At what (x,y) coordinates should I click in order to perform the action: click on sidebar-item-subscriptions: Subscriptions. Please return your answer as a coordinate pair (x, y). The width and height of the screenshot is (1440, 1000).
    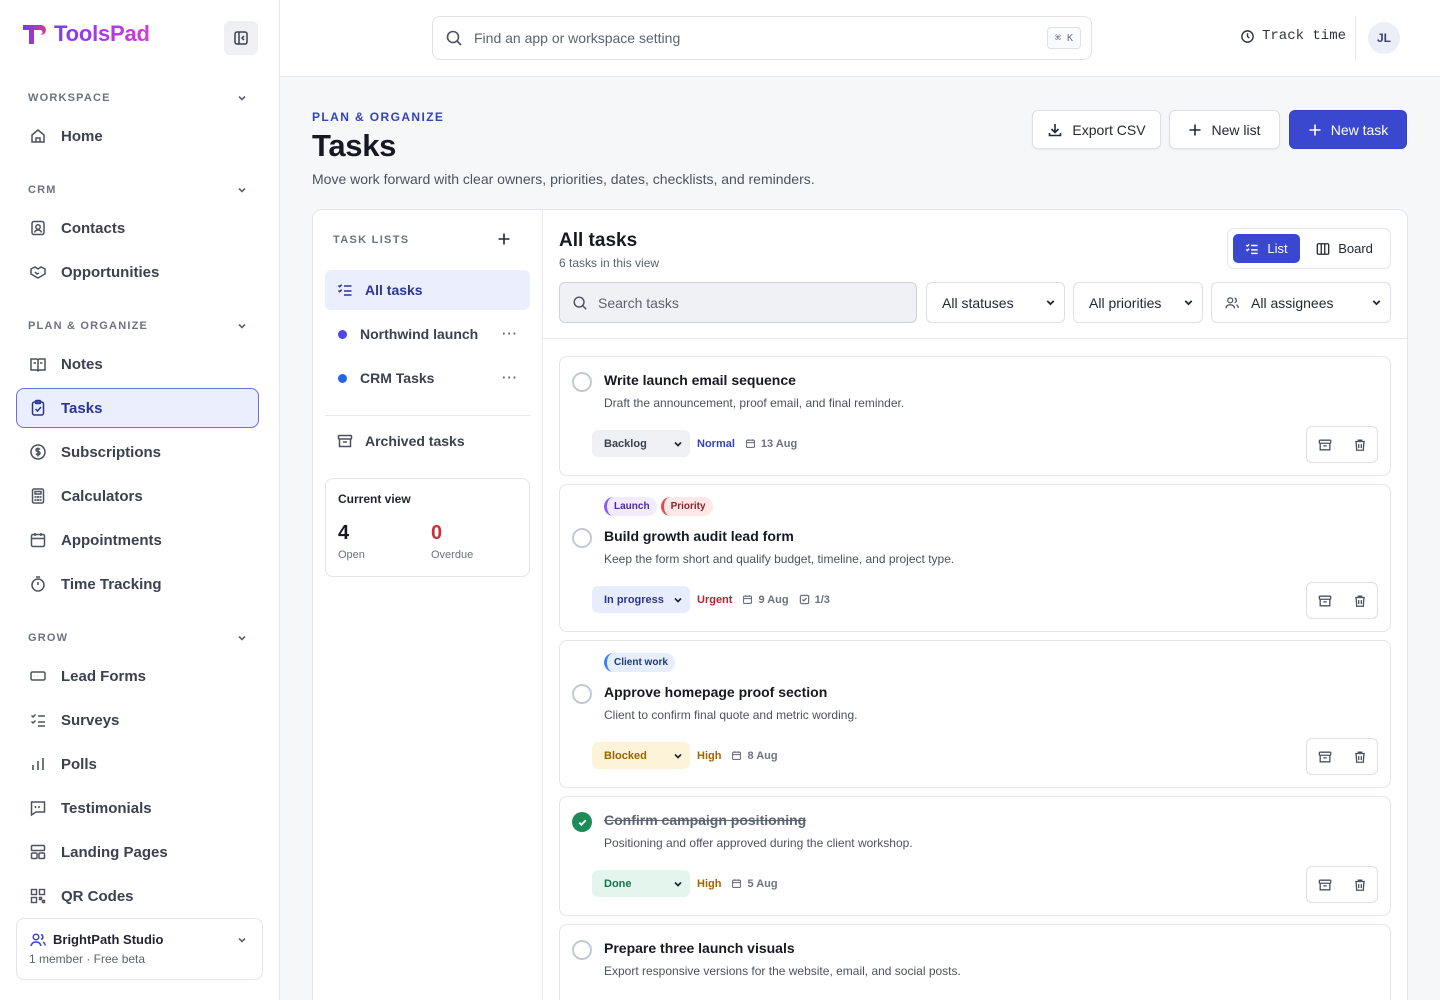
    Looking at the image, I should click on (137, 452).